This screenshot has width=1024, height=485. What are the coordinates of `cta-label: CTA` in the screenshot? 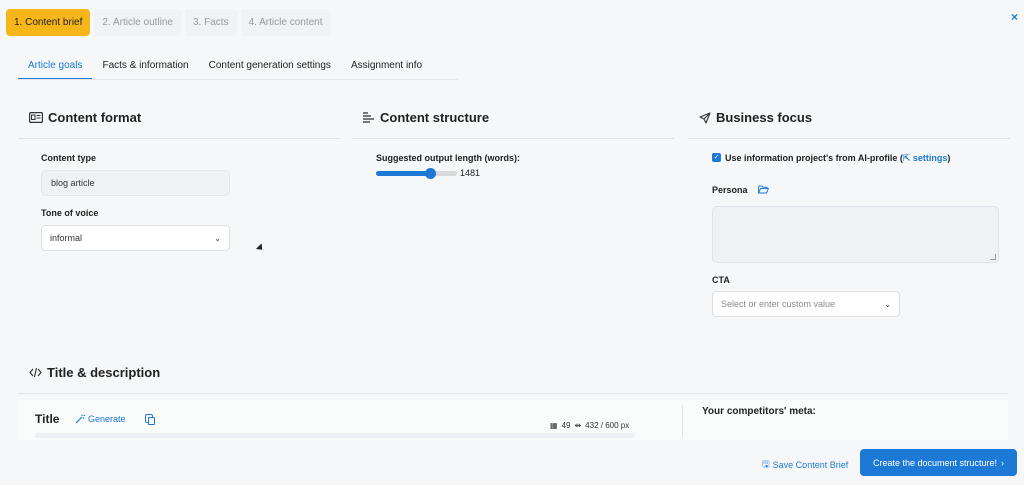 It's located at (721, 280).